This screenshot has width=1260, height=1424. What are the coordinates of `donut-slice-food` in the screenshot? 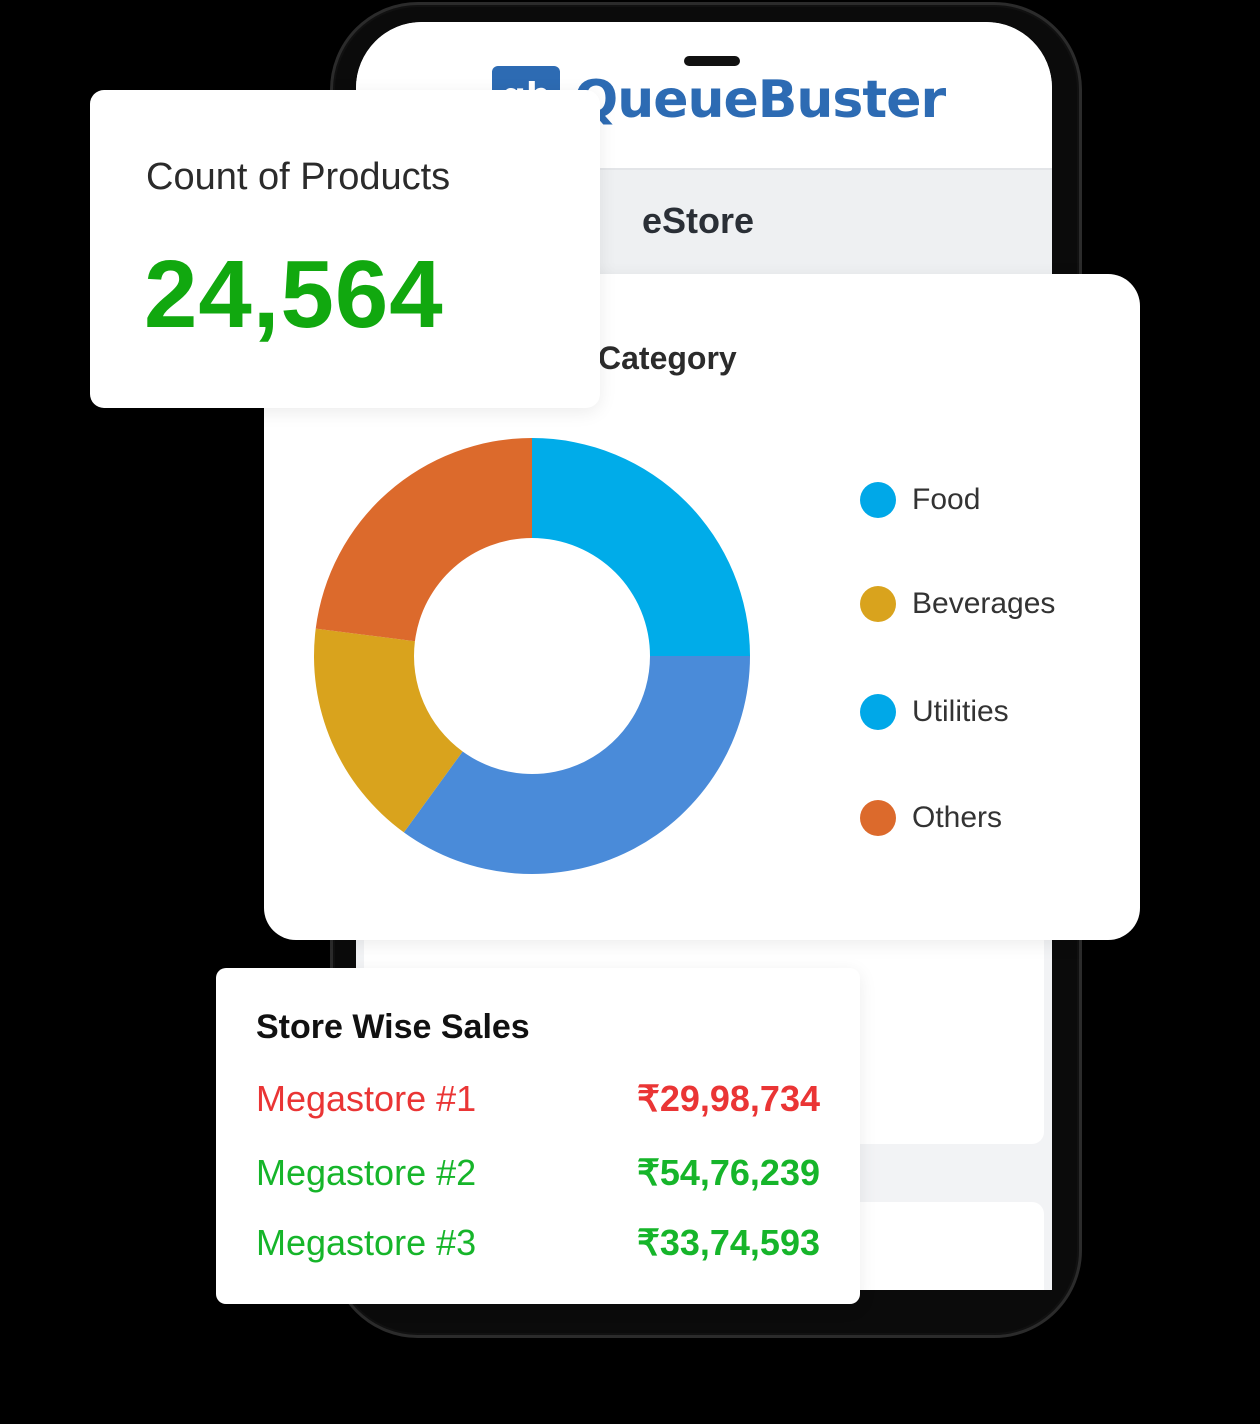 It's located at (641, 547).